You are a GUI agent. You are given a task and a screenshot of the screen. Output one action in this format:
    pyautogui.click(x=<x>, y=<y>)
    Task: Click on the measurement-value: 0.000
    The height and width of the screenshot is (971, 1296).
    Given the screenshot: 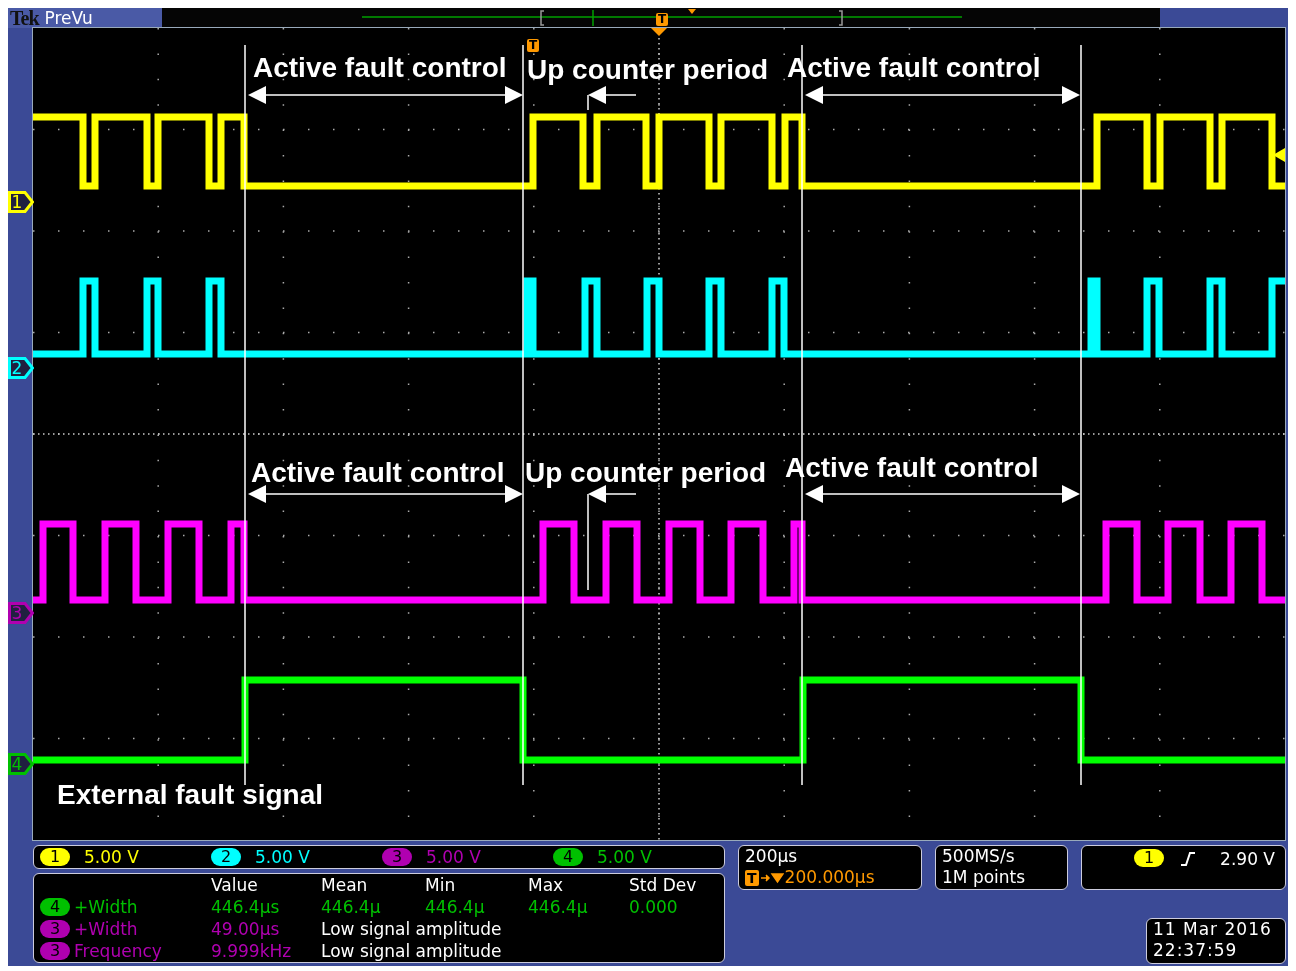 What is the action you would take?
    pyautogui.click(x=654, y=907)
    